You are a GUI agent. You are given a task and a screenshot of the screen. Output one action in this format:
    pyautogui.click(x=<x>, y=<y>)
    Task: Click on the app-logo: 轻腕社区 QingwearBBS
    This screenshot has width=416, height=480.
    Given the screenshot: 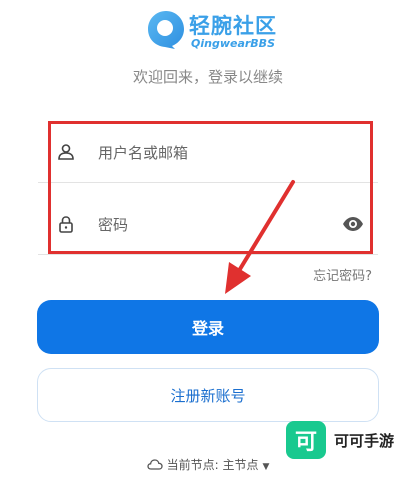 What is the action you would take?
    pyautogui.click(x=215, y=31)
    